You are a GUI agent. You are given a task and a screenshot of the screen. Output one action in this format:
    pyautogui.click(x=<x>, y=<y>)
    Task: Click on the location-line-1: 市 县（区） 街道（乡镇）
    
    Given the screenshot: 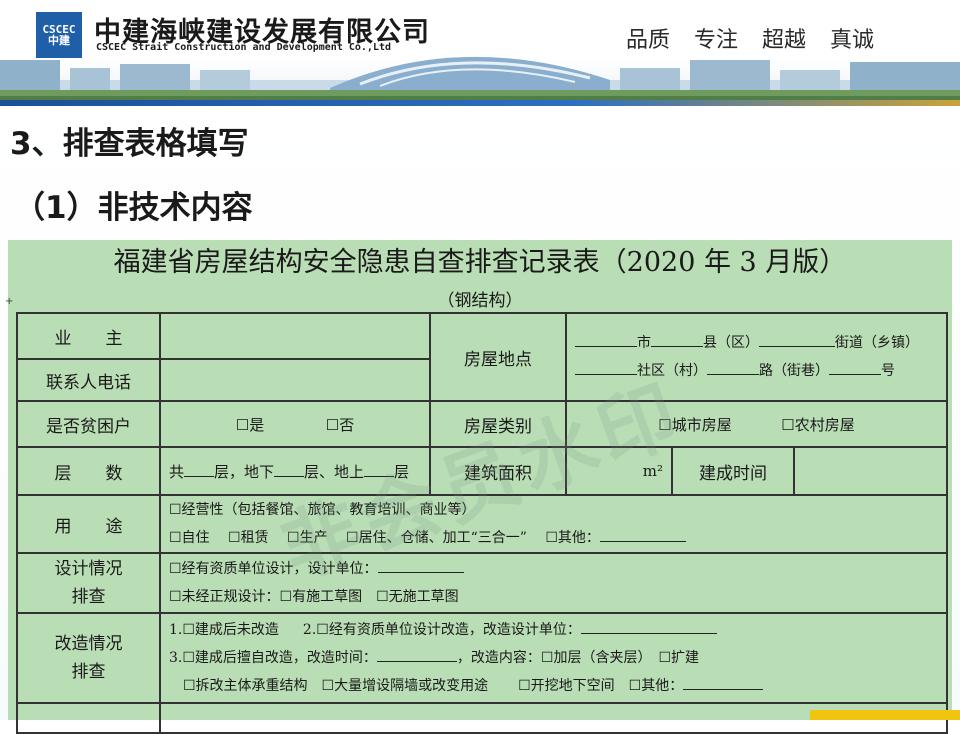 What is the action you would take?
    pyautogui.click(x=756, y=343)
    